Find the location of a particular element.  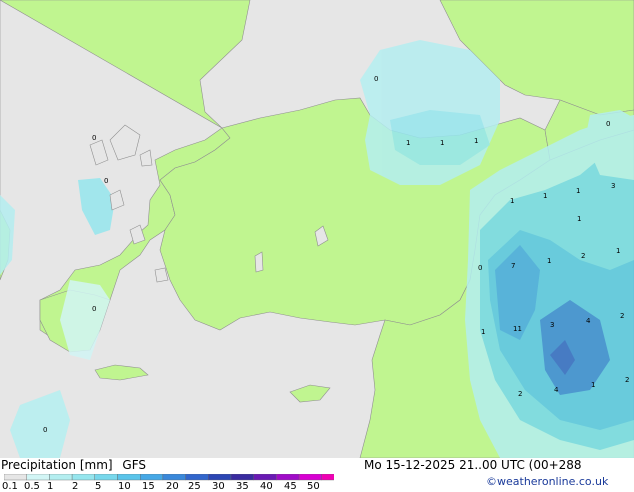

credit-text: ©weatheronline.co.uk is located at coordinates (547, 481).